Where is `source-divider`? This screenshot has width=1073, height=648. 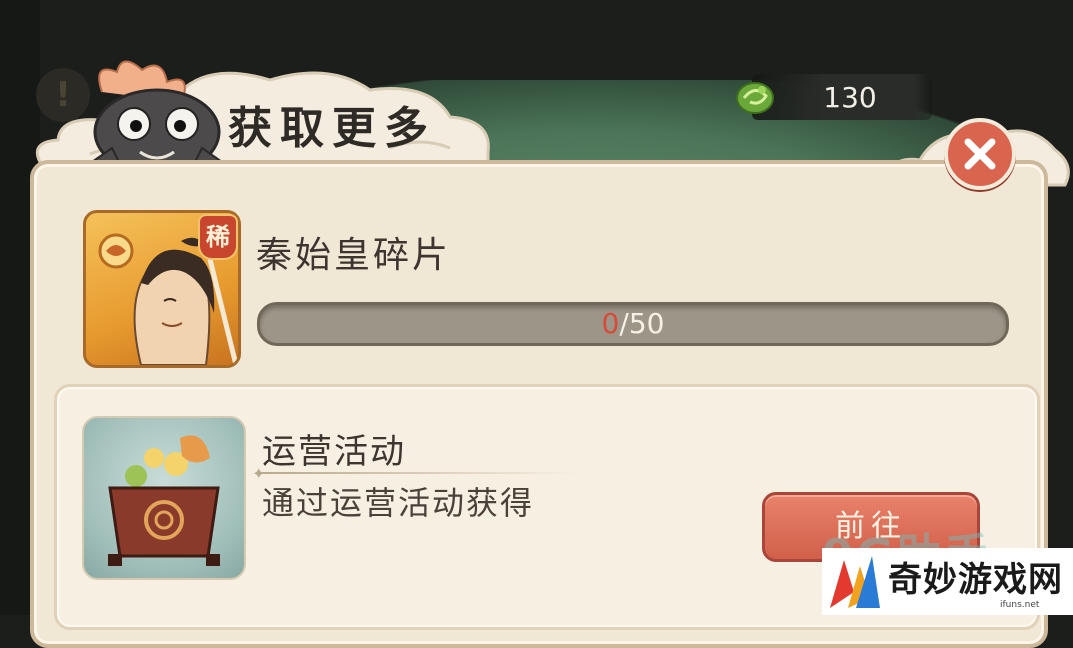
source-divider is located at coordinates (420, 473).